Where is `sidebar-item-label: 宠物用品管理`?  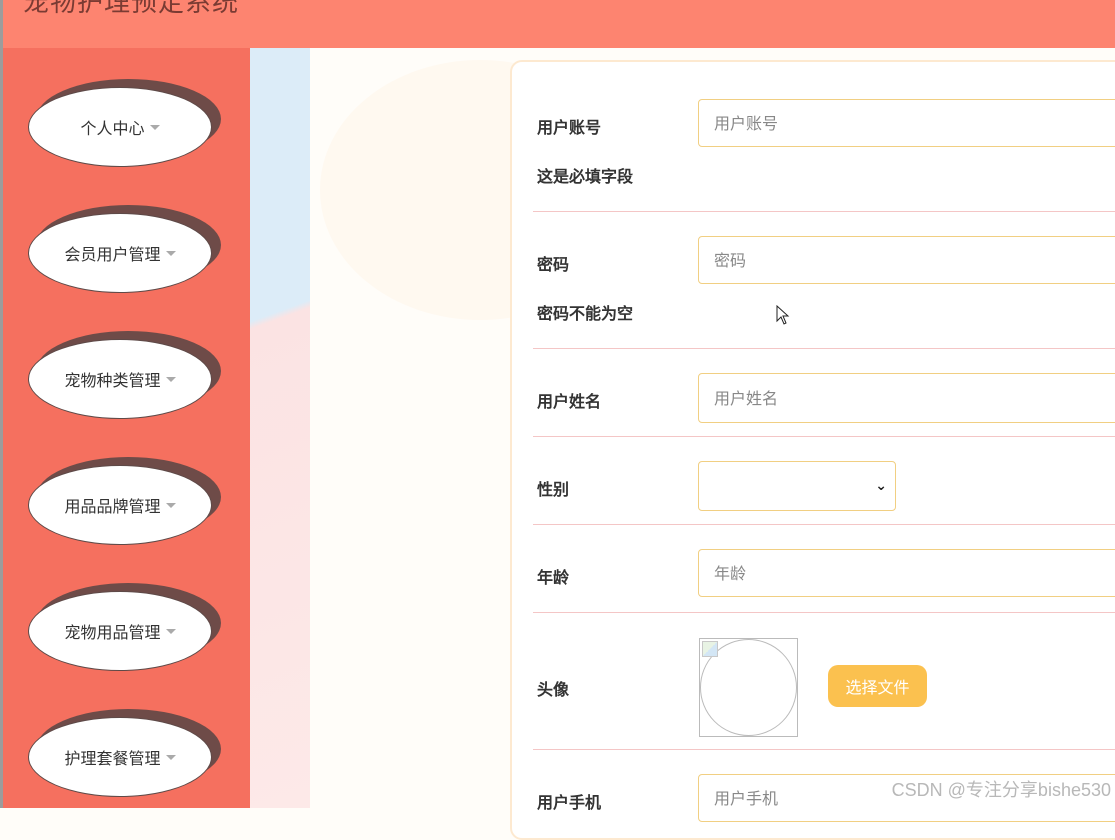 sidebar-item-label: 宠物用品管理 is located at coordinates (112, 632).